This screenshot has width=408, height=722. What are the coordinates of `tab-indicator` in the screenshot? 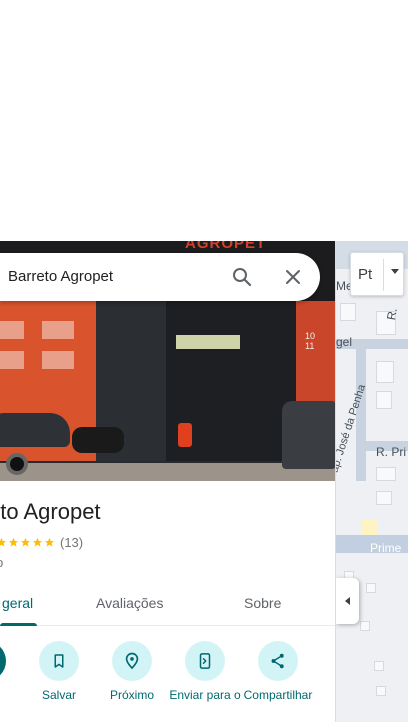 It's located at (18, 624).